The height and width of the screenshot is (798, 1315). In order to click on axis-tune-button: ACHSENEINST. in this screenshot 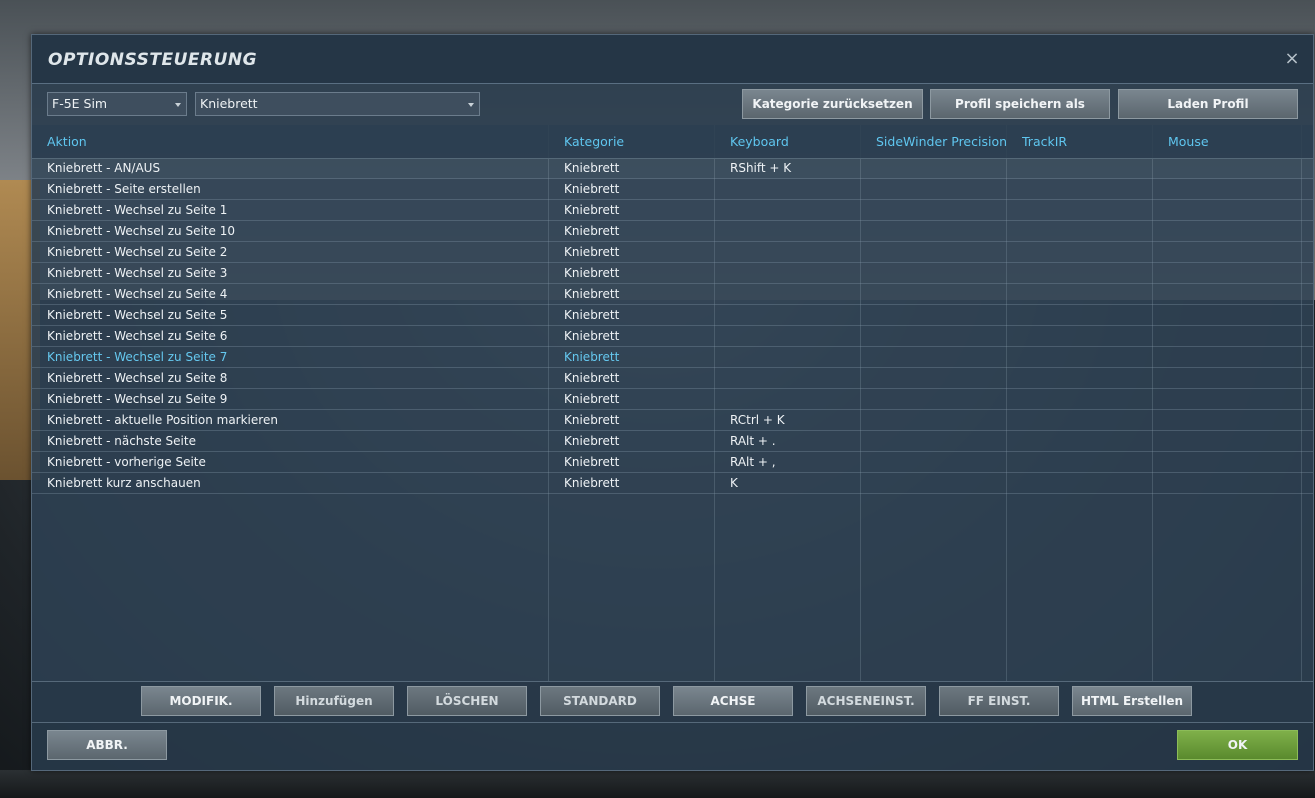, I will do `click(866, 701)`.